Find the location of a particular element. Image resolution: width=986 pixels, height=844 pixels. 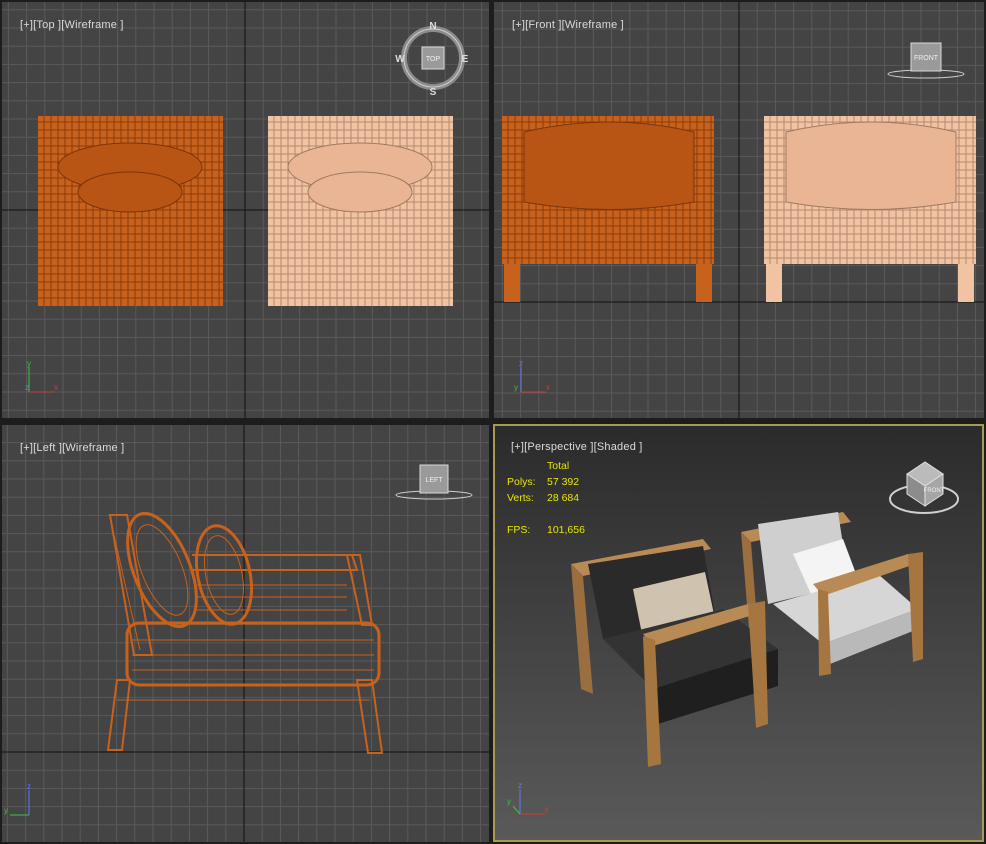

stats-header: Total is located at coordinates (558, 466).